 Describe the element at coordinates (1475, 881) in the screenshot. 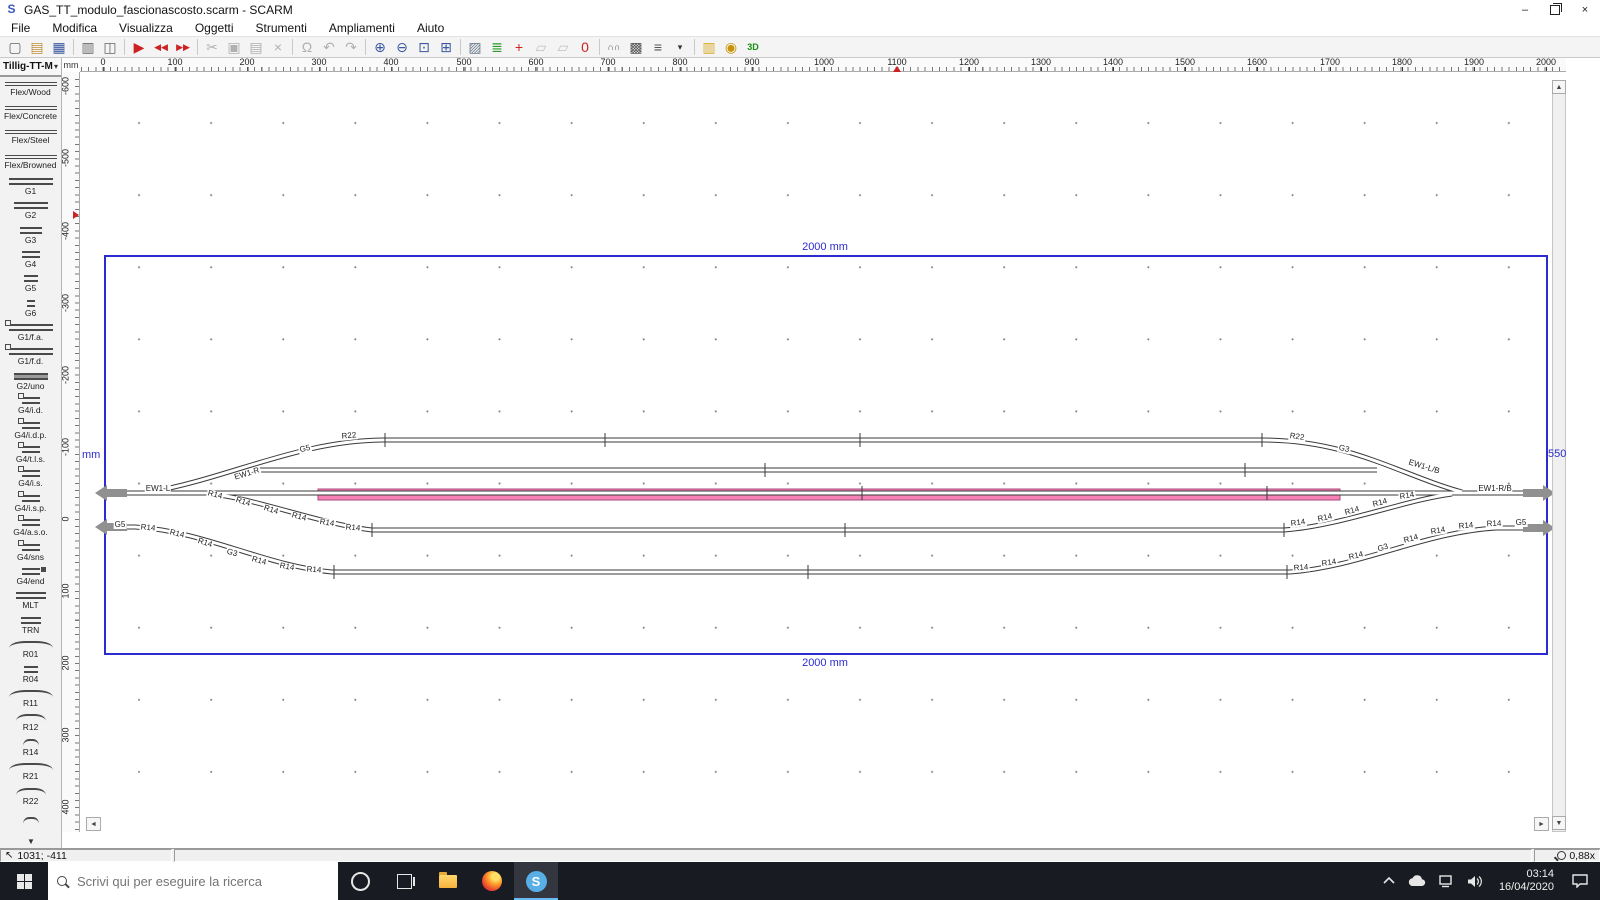

I see `volume-icon` at that location.